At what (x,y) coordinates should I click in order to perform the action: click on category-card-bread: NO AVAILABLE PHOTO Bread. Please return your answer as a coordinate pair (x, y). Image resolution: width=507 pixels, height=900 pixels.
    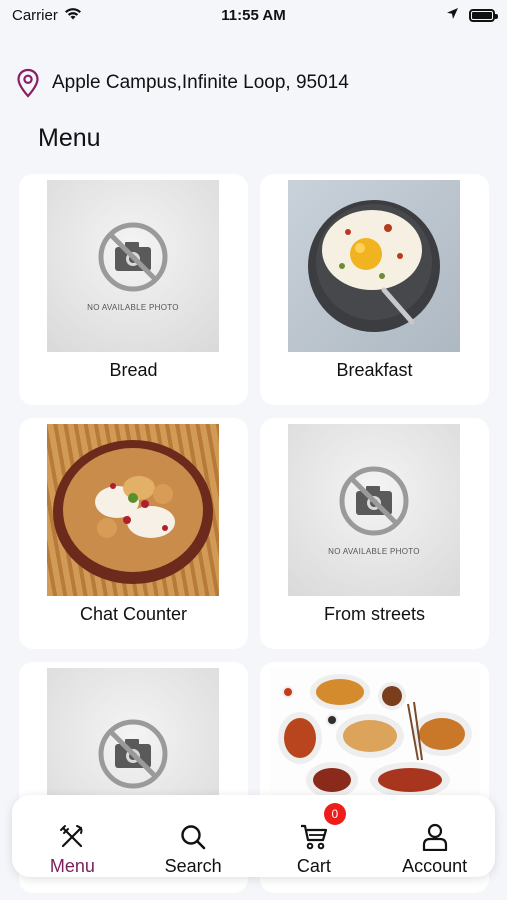
    Looking at the image, I should click on (133, 289).